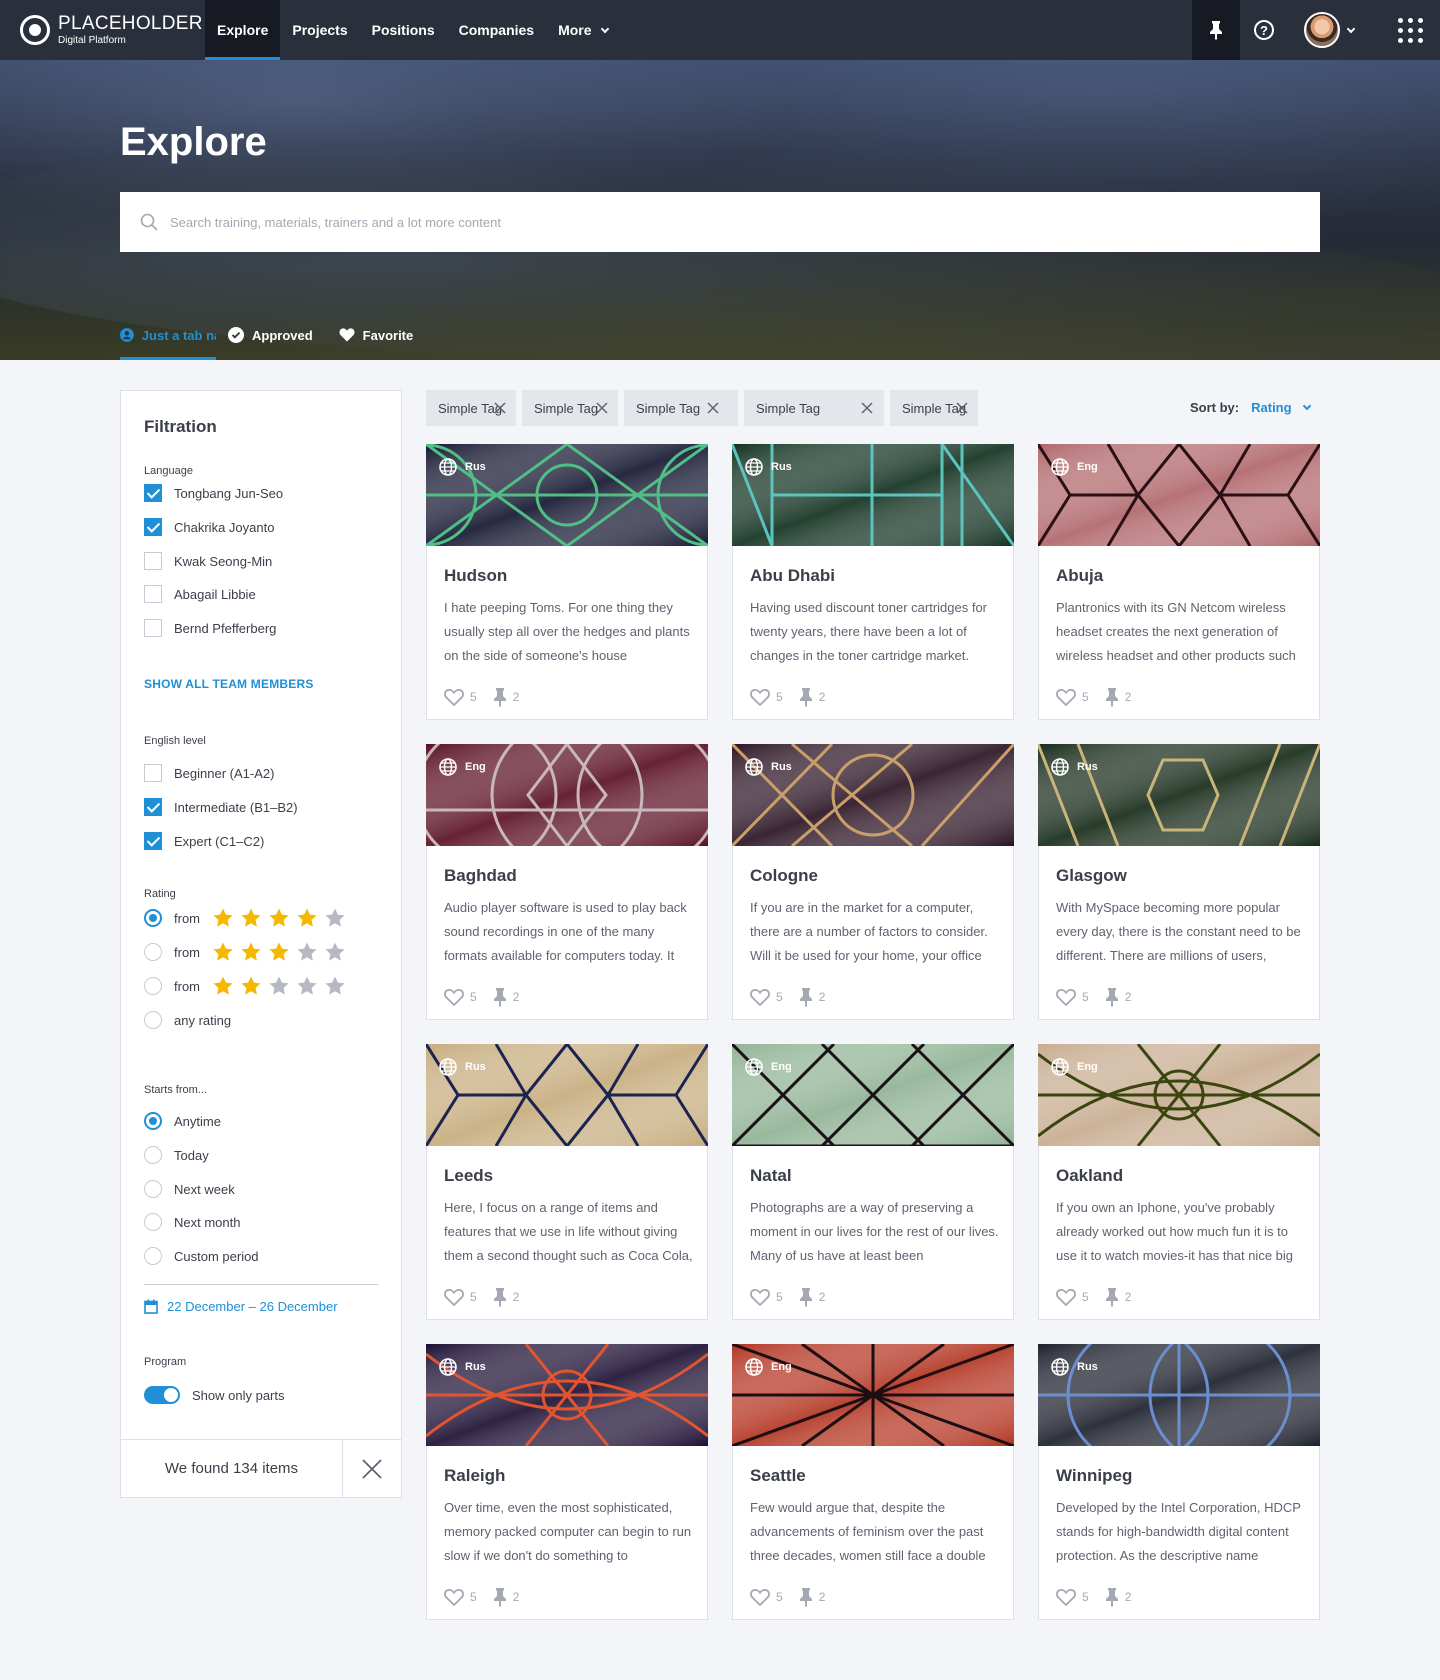 This screenshot has height=1680, width=1440. What do you see at coordinates (1094, 1476) in the screenshot?
I see `card-title: Winnipeg` at bounding box center [1094, 1476].